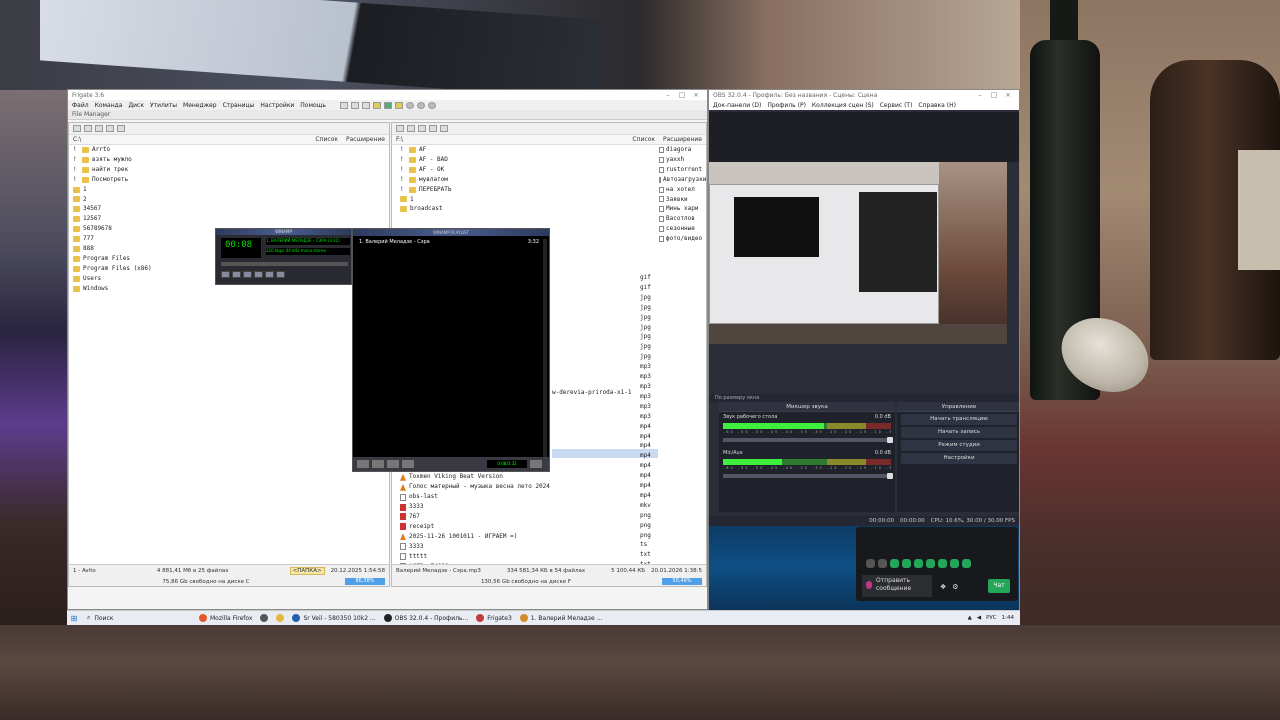 Image resolution: width=1280 pixels, height=720 pixels. Describe the element at coordinates (387, 105) in the screenshot. I see `refresh-icon` at that location.